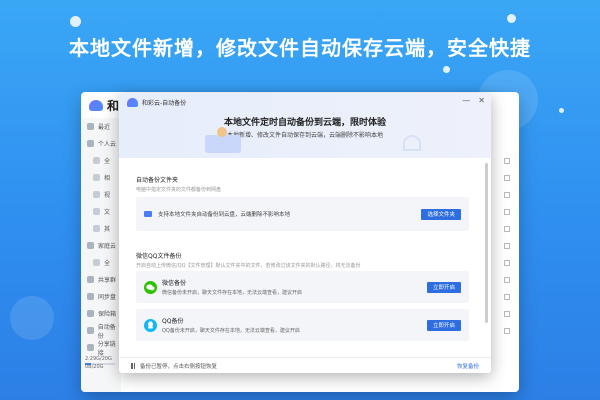  I want to click on banner-subtitle: 本地新增、修改文件自动保存到云端，云端删除不影响本地, so click(304, 135).